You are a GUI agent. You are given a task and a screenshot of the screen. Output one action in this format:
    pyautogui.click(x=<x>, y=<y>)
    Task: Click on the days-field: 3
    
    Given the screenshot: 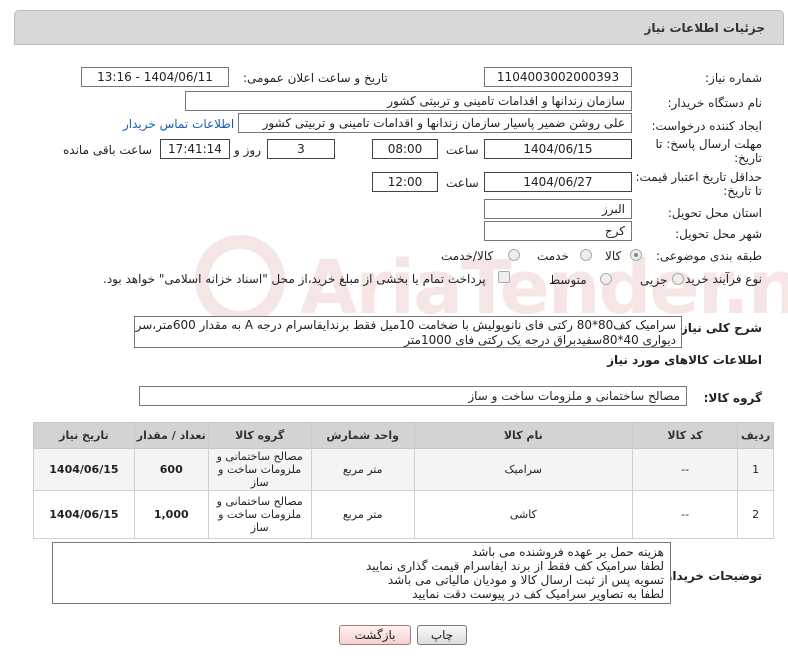 What is the action you would take?
    pyautogui.click(x=301, y=149)
    